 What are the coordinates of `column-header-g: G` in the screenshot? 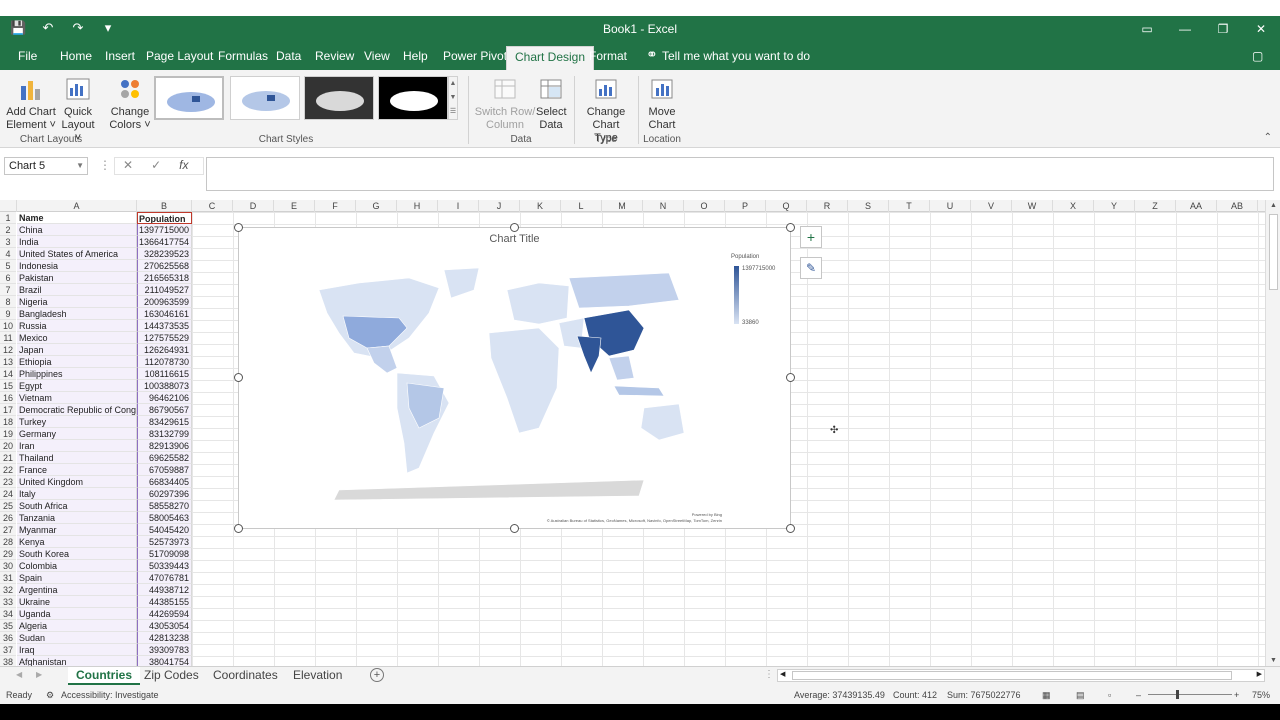 It's located at (376, 206).